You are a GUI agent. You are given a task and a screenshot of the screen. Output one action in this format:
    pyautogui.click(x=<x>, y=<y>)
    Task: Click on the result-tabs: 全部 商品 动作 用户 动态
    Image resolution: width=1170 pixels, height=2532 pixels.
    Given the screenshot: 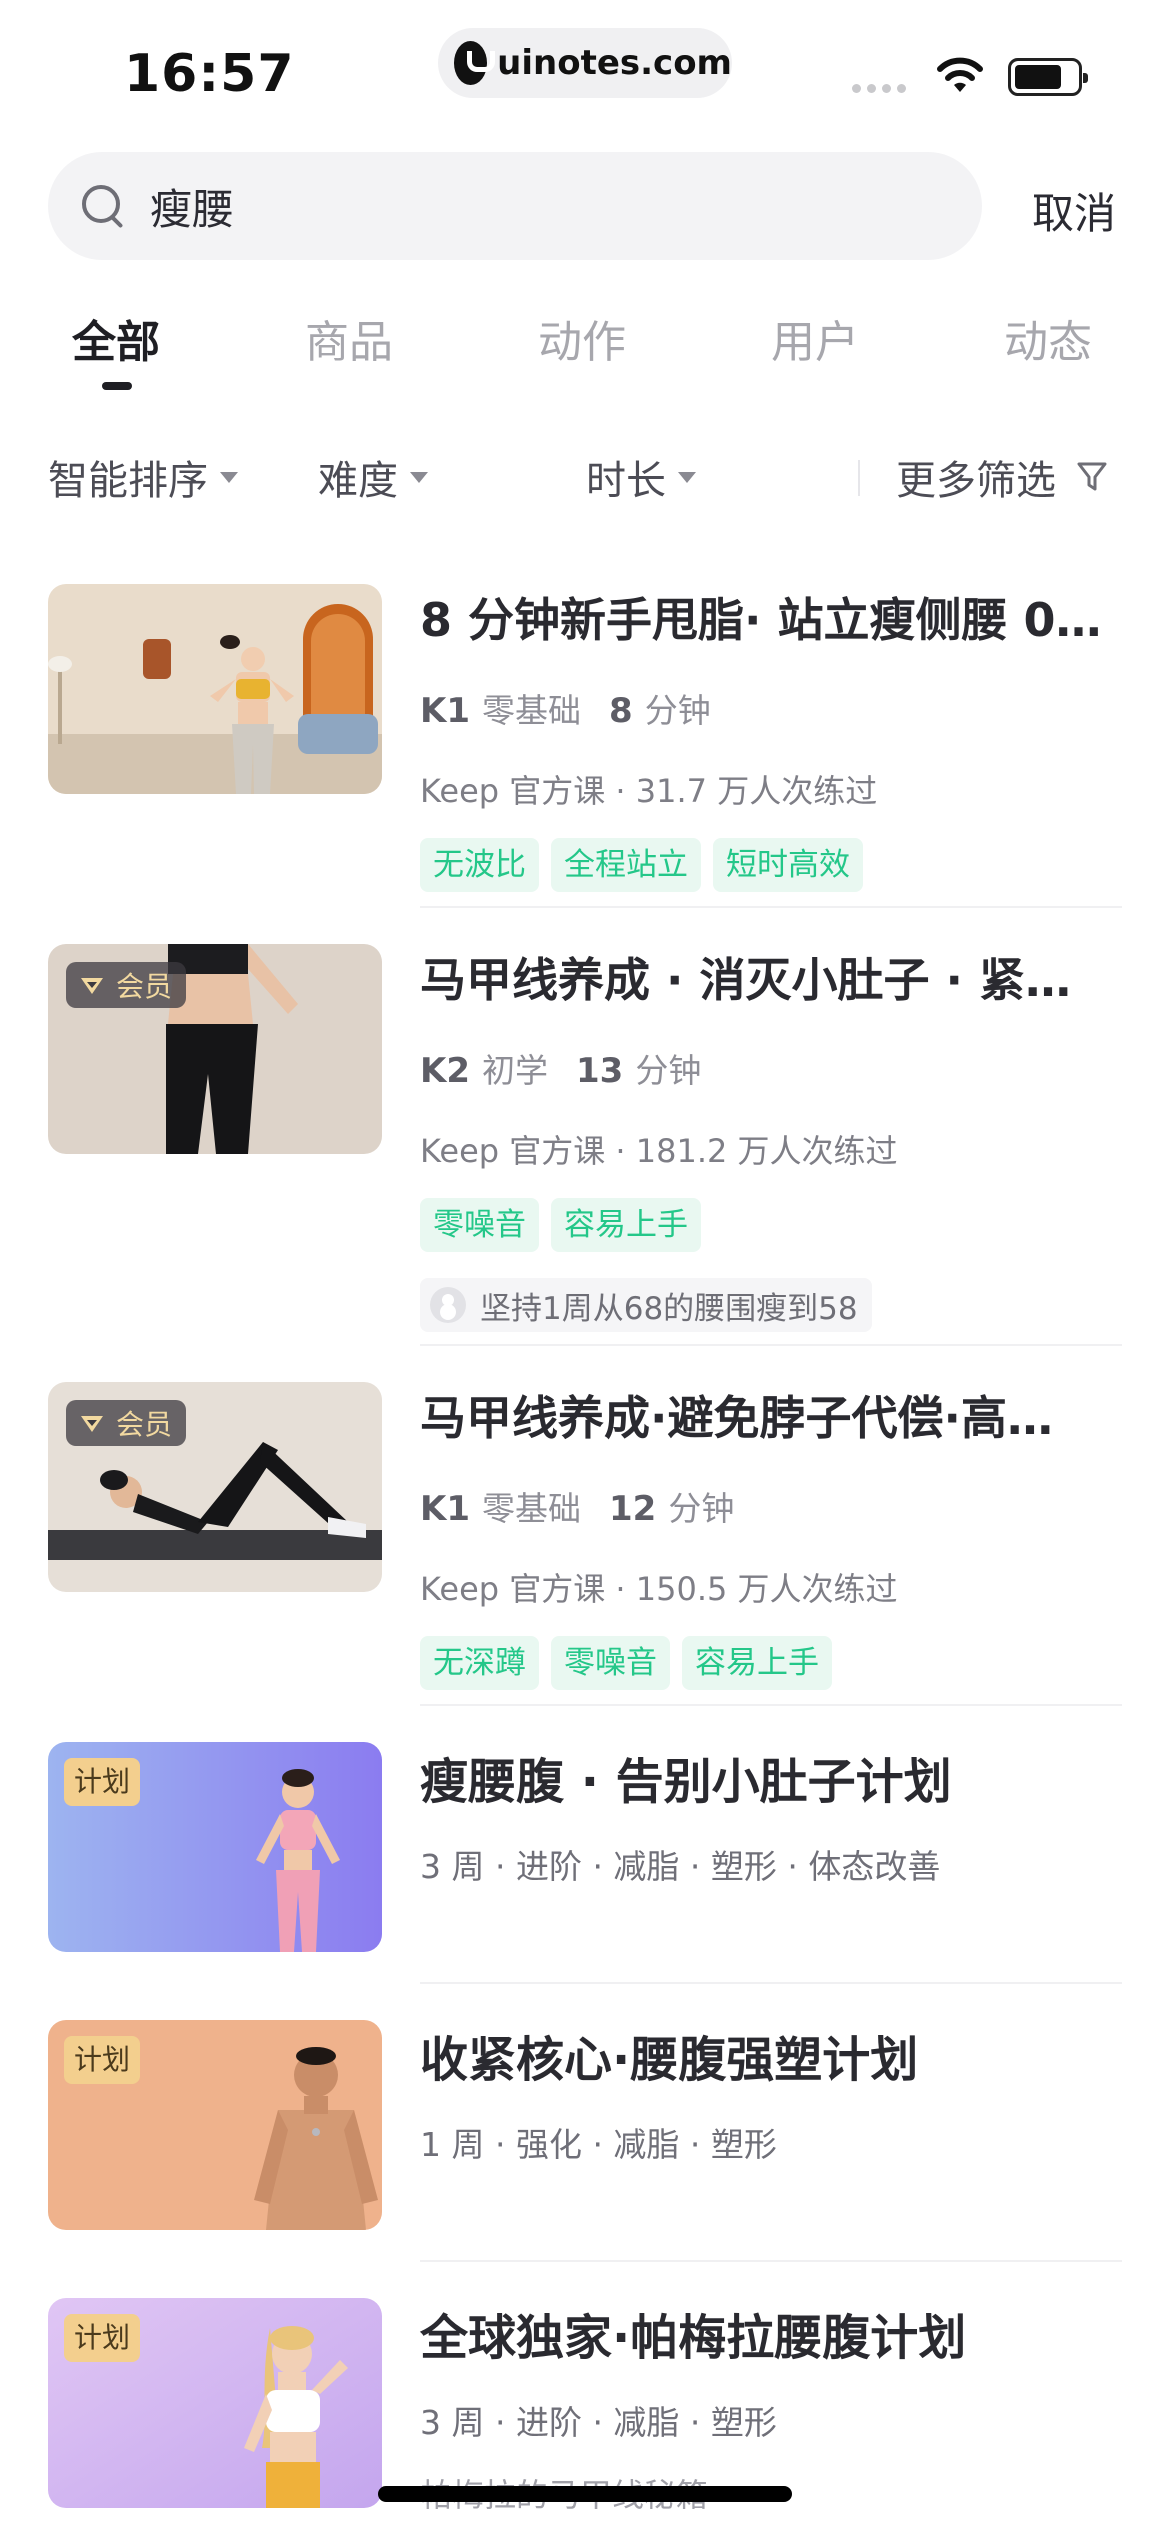 What is the action you would take?
    pyautogui.click(x=585, y=356)
    